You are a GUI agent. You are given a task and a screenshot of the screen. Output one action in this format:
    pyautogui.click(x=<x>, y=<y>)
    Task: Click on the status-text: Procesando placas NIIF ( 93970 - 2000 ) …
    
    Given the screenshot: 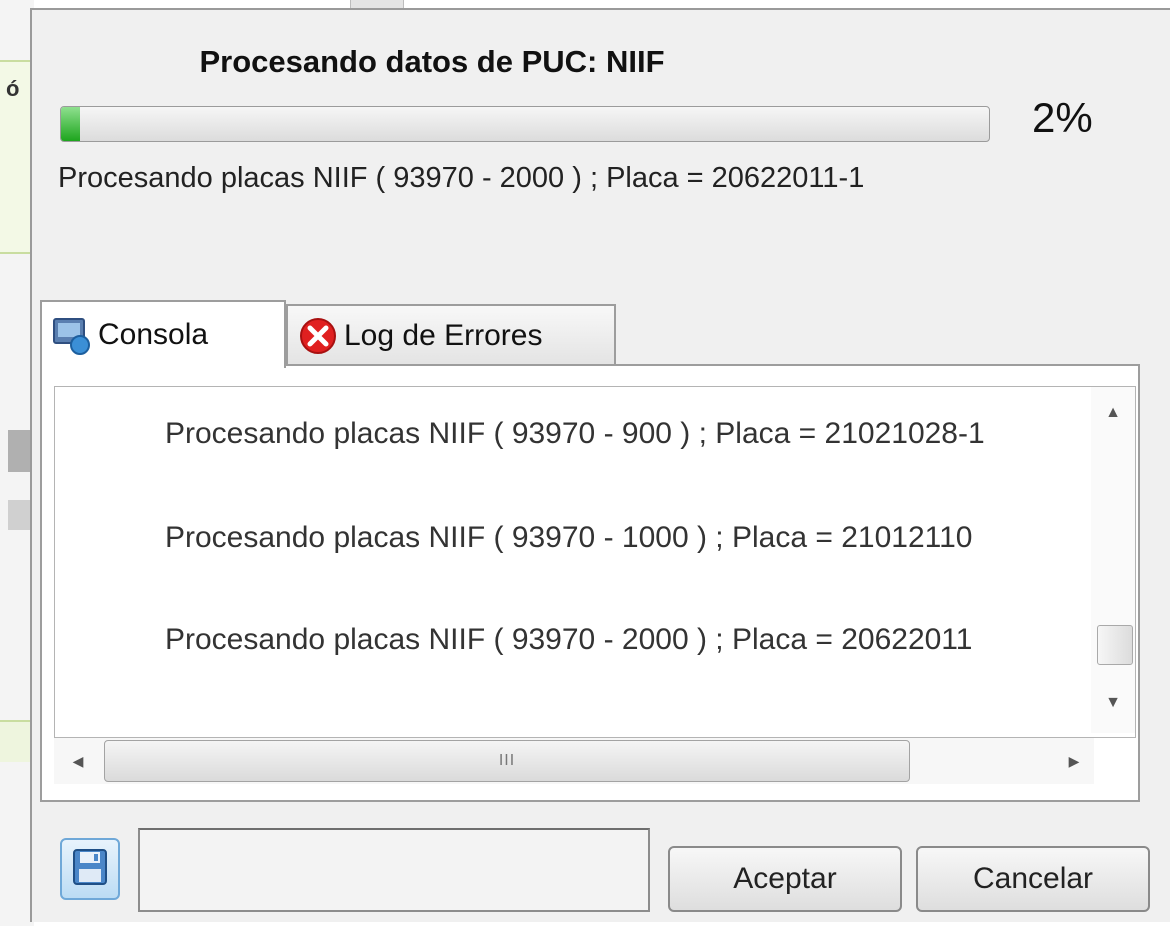 What is the action you would take?
    pyautogui.click(x=461, y=178)
    